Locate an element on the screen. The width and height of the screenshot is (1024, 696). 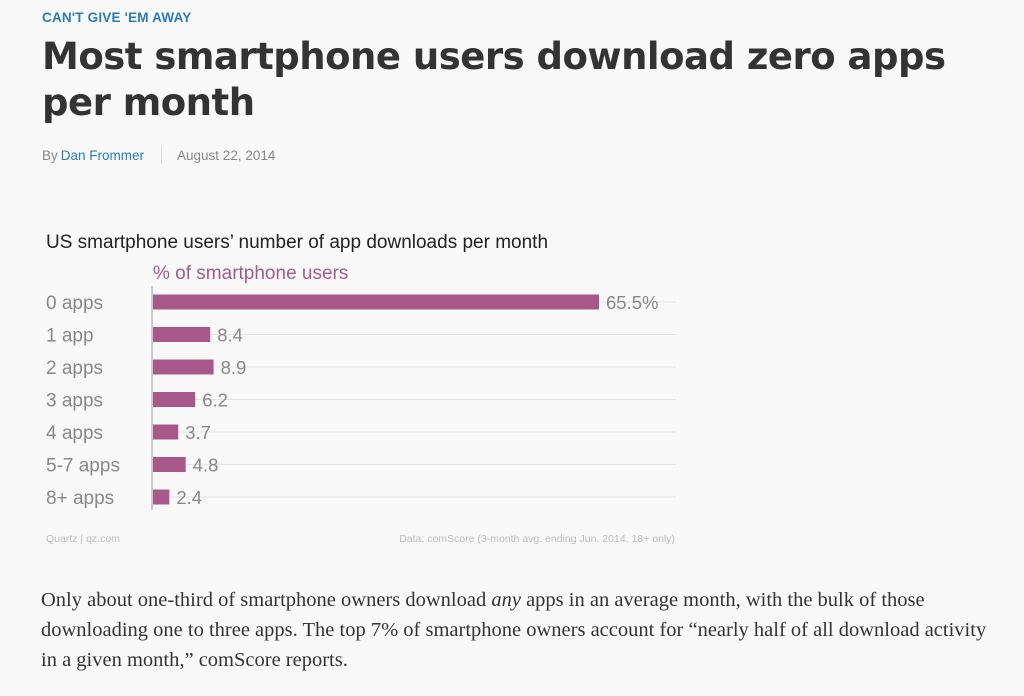
value-label: 3.7 is located at coordinates (198, 432).